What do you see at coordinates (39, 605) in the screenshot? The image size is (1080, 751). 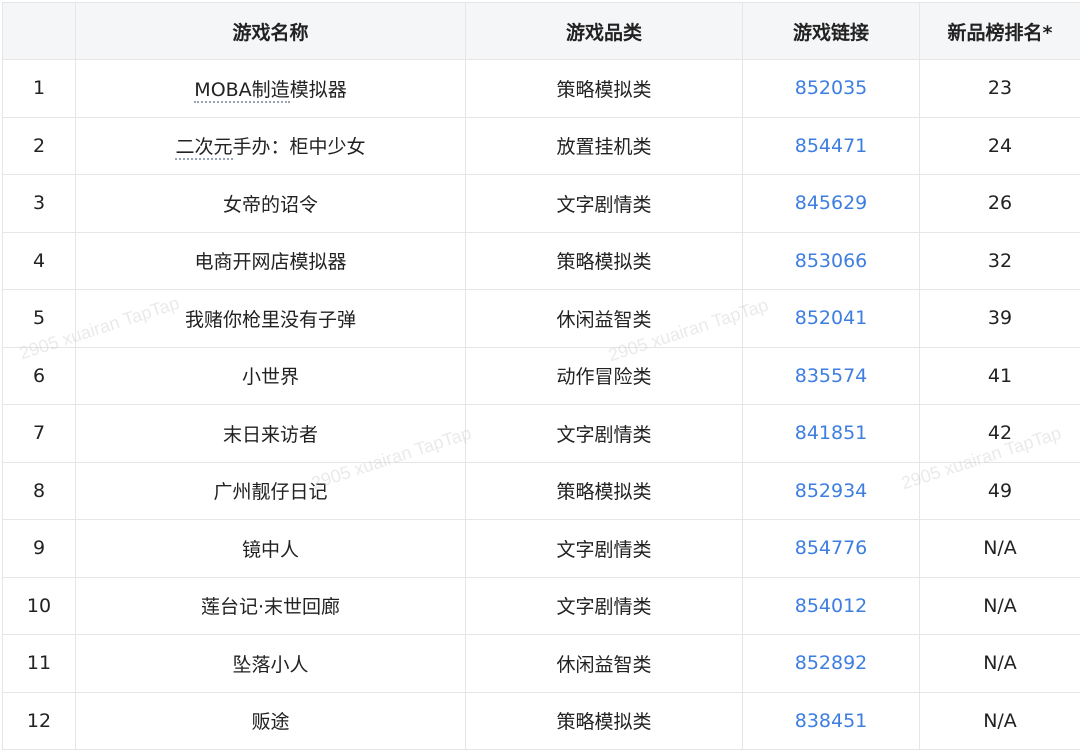 I see `row-index: 10` at bounding box center [39, 605].